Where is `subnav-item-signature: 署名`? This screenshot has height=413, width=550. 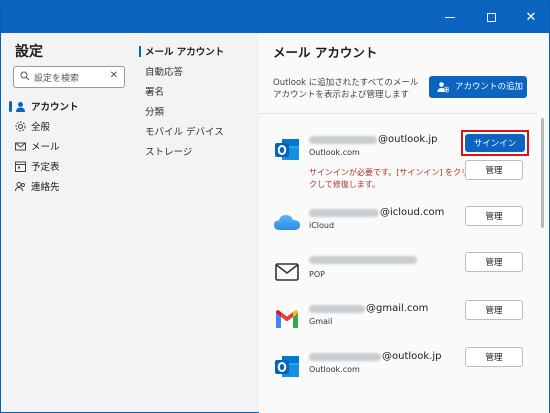 subnav-item-signature: 署名 is located at coordinates (198, 91).